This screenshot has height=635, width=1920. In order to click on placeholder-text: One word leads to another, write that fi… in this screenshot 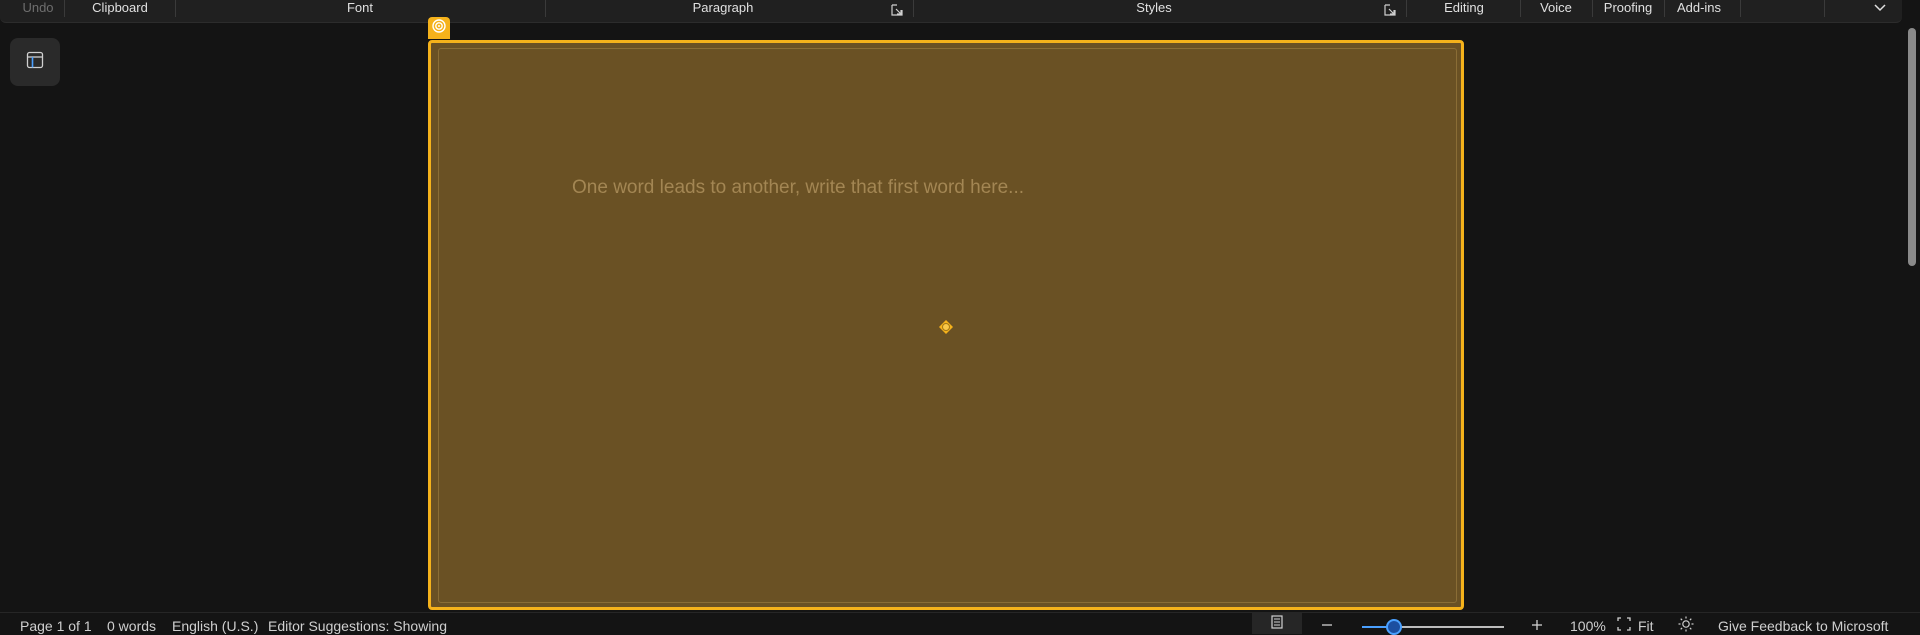, I will do `click(798, 188)`.